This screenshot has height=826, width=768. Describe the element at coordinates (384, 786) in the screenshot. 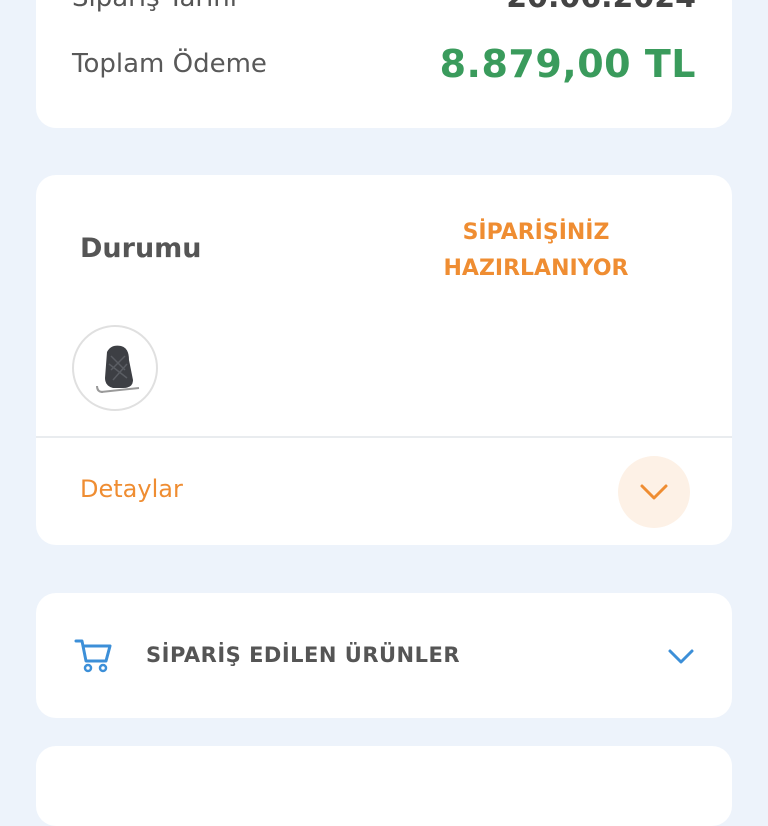

I see `next-card` at that location.